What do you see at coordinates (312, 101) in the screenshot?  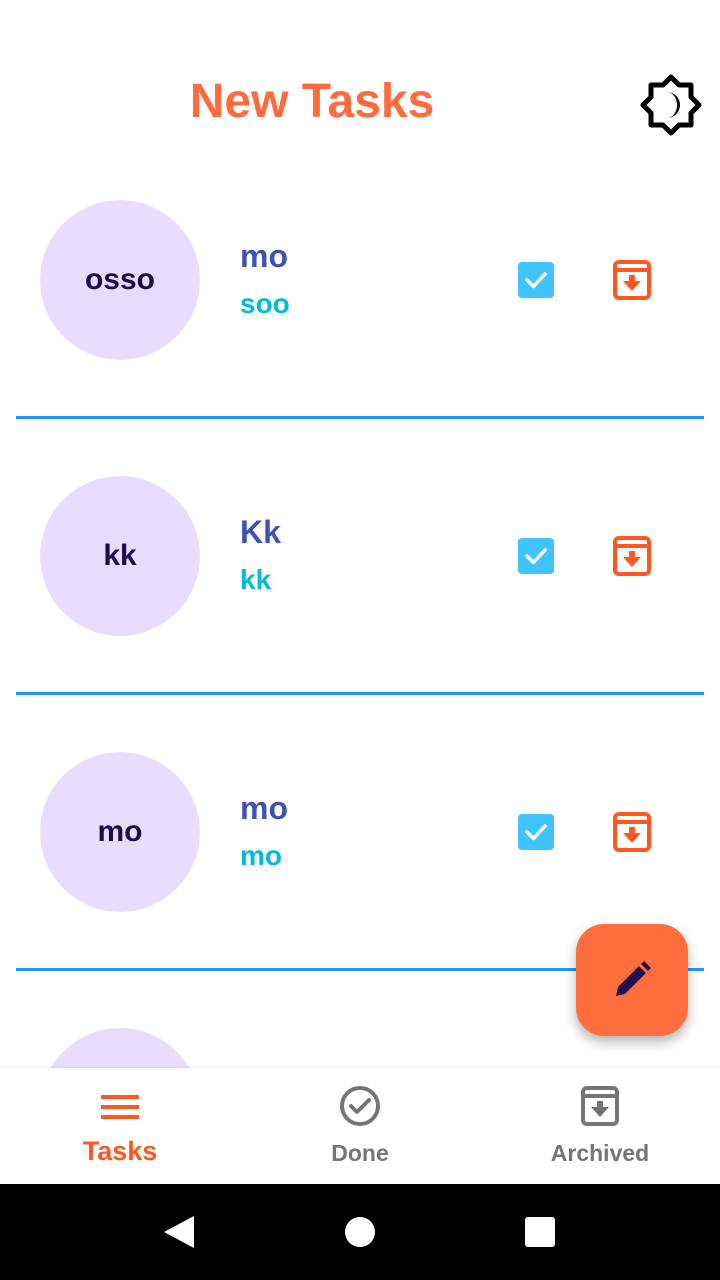 I see `page-title: New Tasks` at bounding box center [312, 101].